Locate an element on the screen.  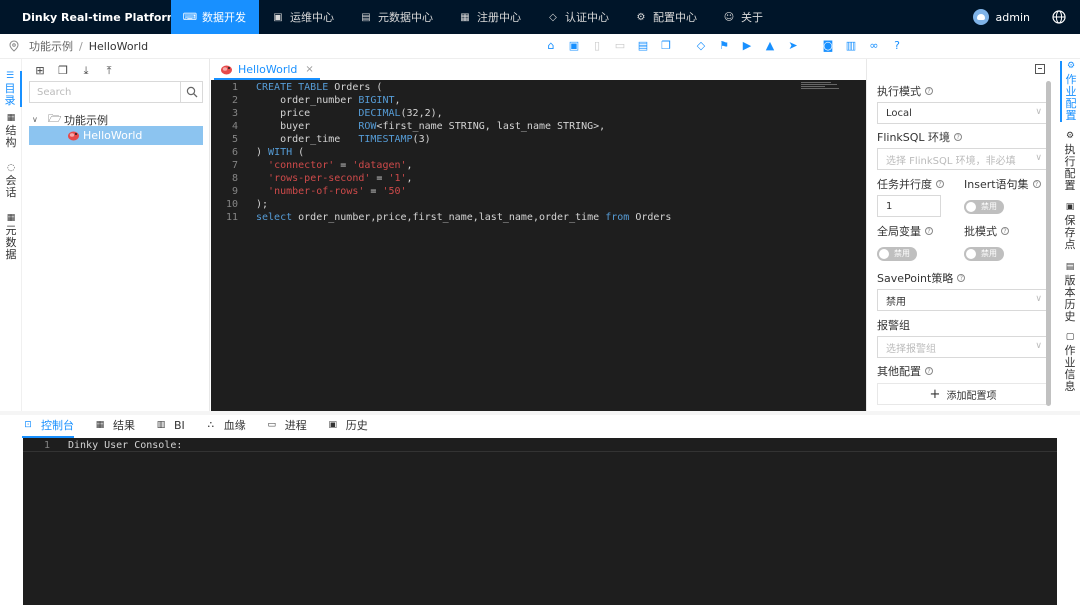
save-icon: ▤ is located at coordinates (643, 46).